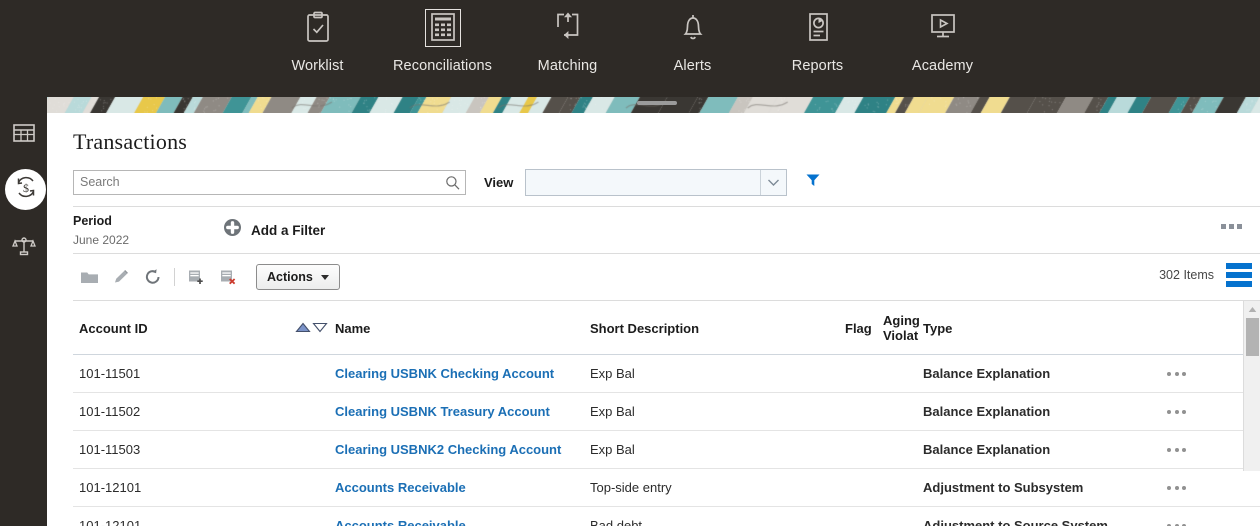  I want to click on search-icon, so click(452, 185).